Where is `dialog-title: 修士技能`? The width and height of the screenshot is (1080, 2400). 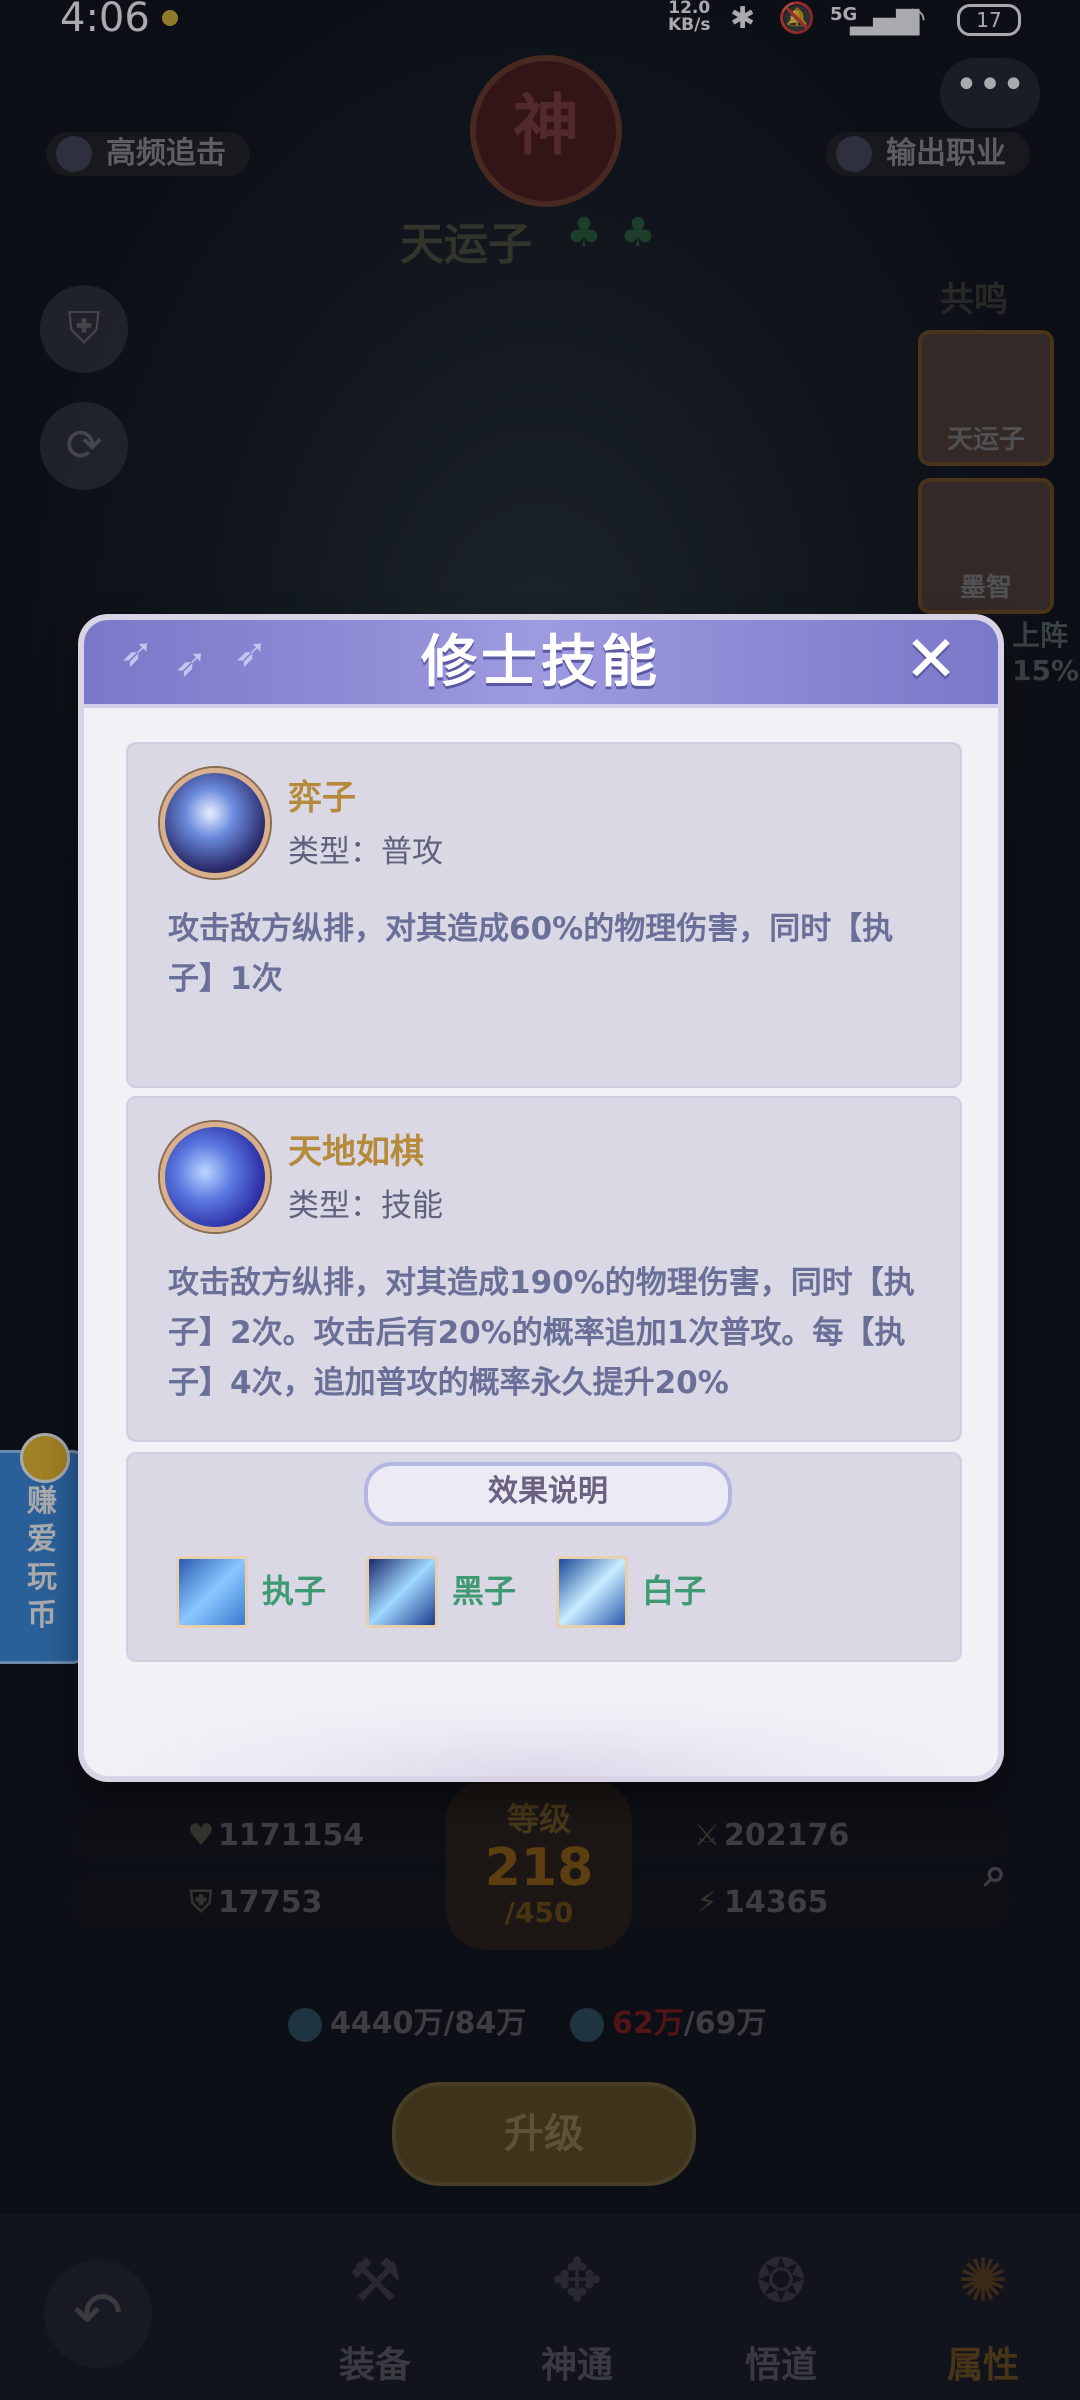
dialog-title: 修士技能 is located at coordinates (541, 662).